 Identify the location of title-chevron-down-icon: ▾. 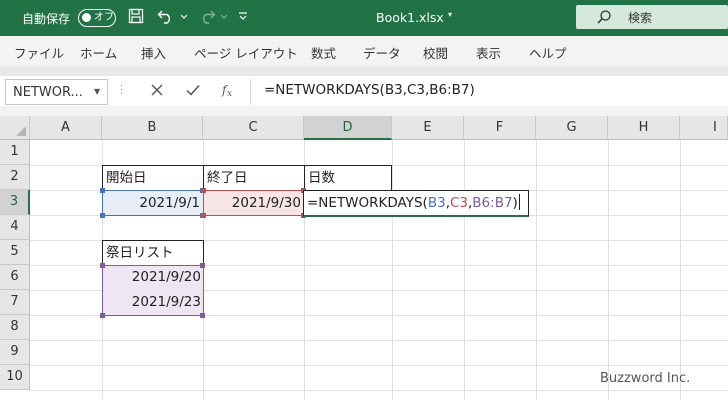
(450, 14).